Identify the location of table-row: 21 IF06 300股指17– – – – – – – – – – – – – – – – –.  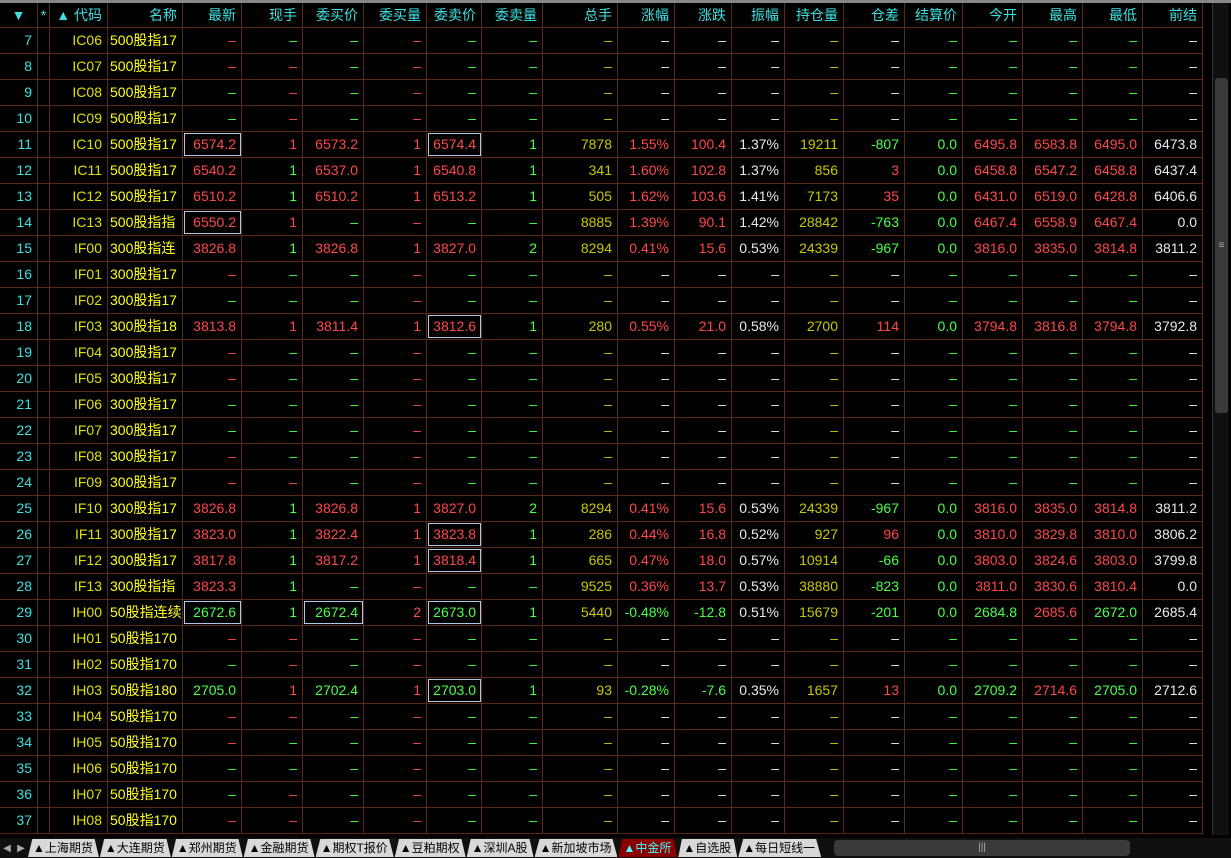
(601, 405).